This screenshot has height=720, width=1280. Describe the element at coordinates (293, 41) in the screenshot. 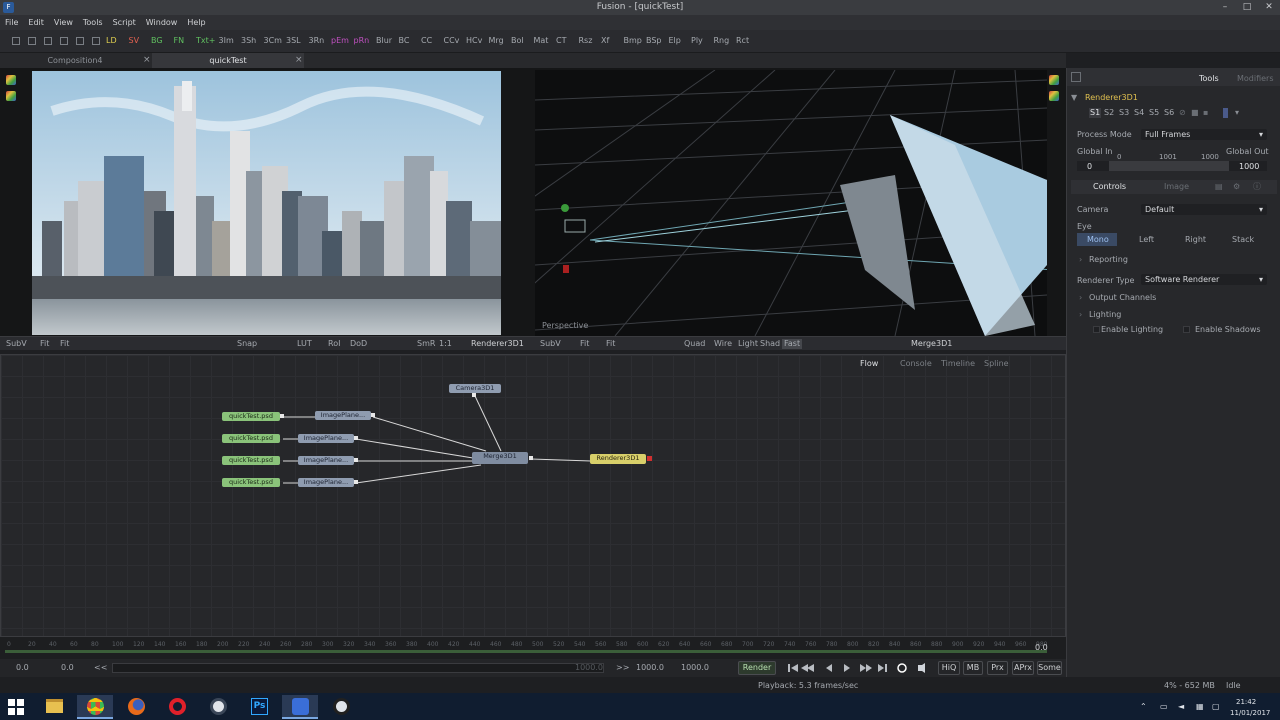

I see `toolbar-button-3sl: 3SL` at that location.